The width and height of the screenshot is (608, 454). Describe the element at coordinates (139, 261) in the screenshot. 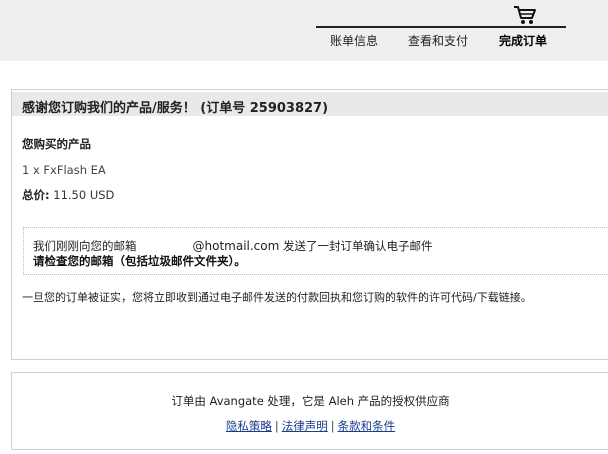

I see `check-inbox-notice: 请检查您的邮箱（包括垃圾邮件文件夹）。` at that location.